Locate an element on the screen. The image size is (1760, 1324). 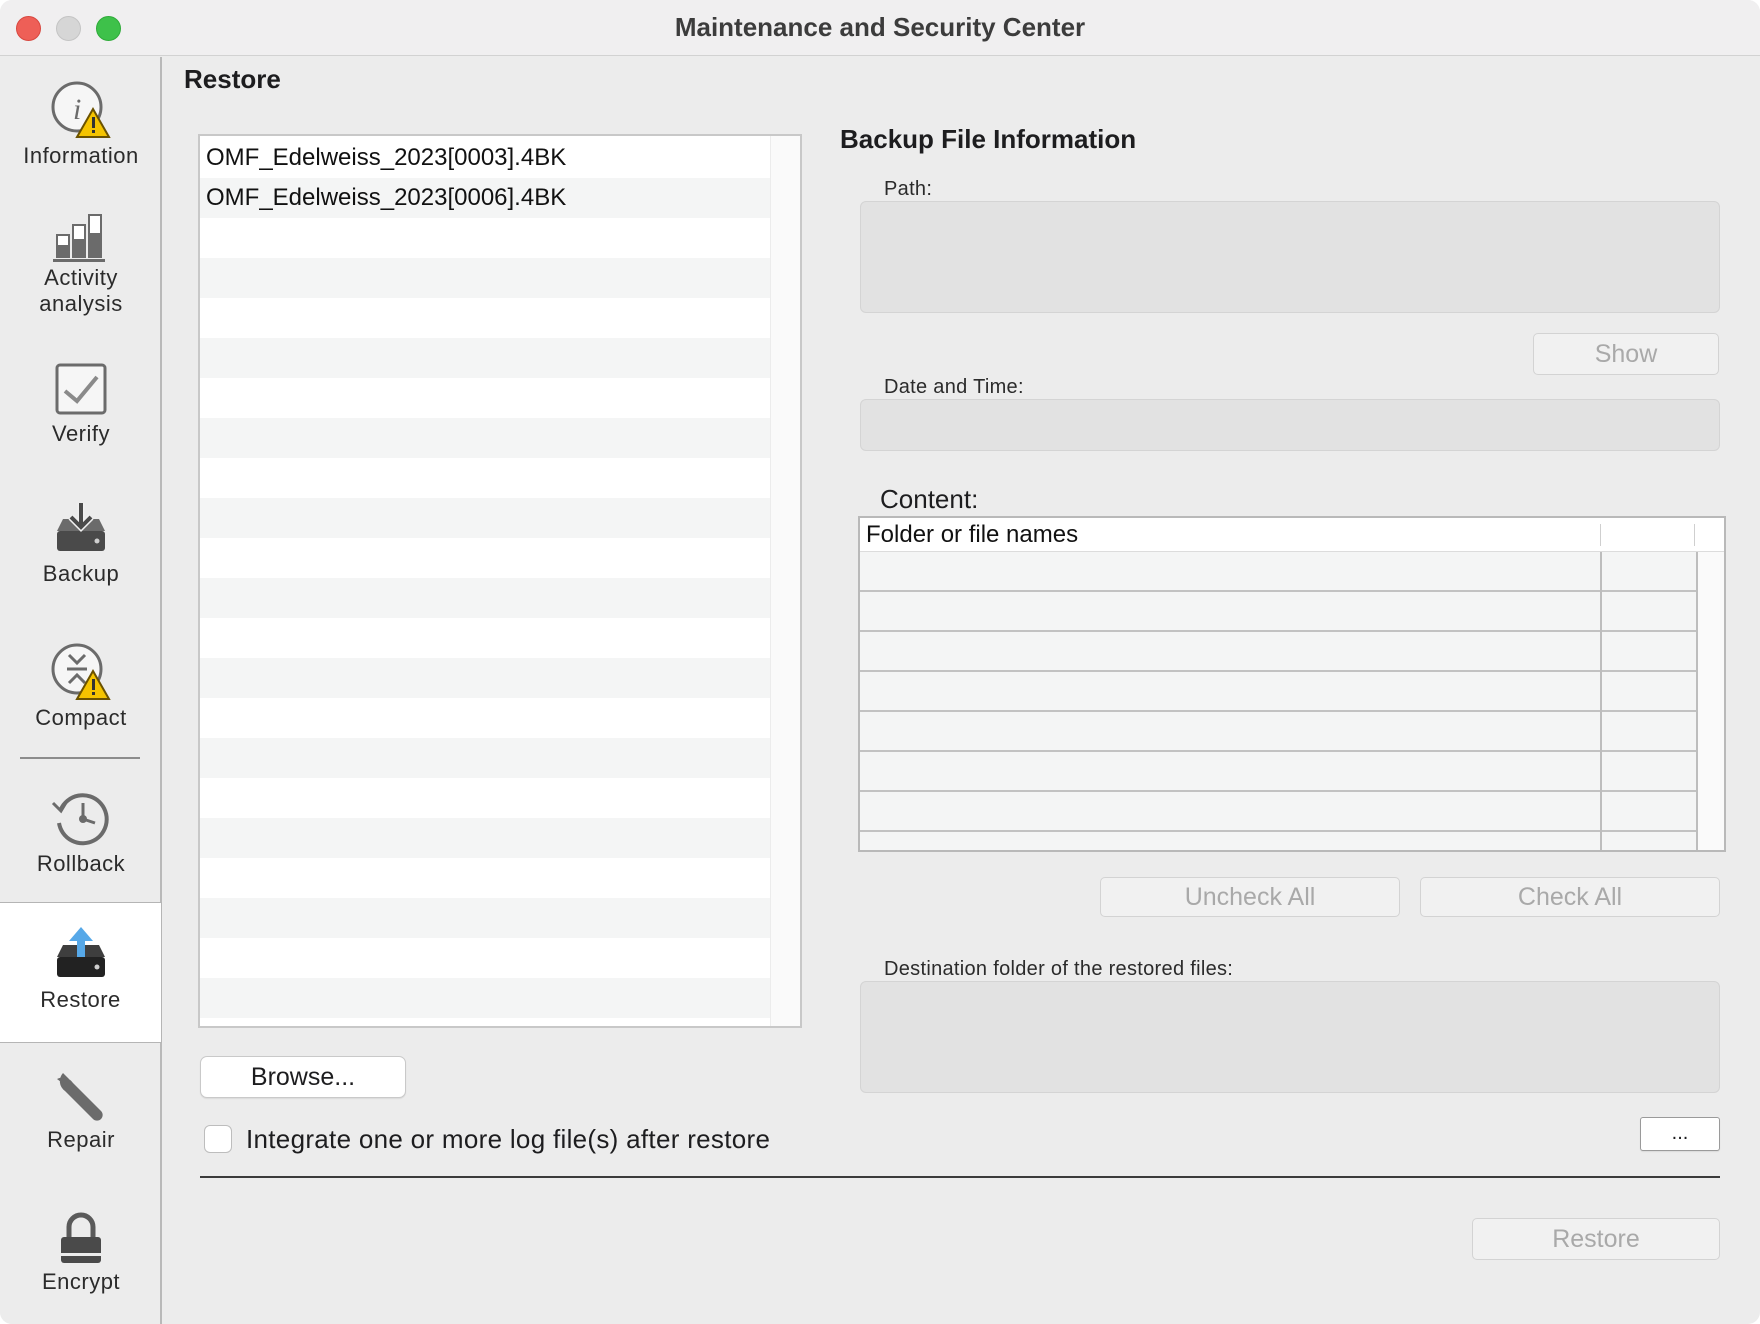
backup-info-title: Backup File Information is located at coordinates (988, 139).